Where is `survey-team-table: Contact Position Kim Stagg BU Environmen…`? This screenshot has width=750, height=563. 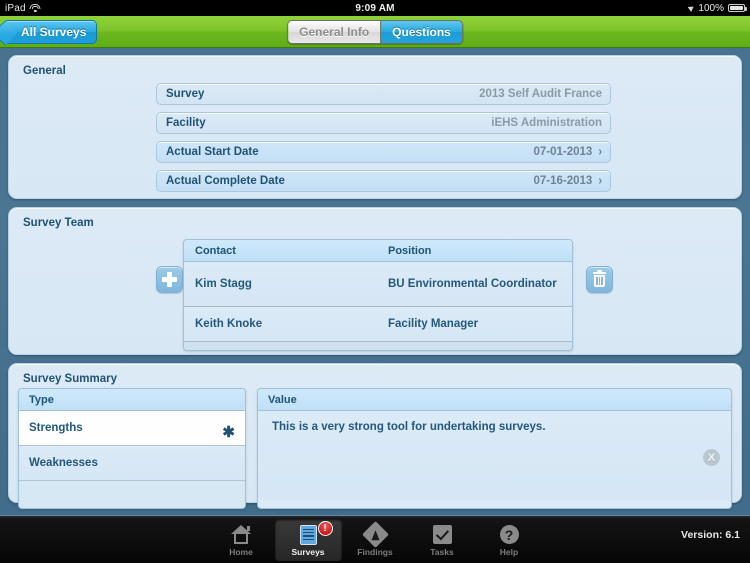
survey-team-table: Contact Position Kim Stagg BU Environmen… is located at coordinates (378, 295).